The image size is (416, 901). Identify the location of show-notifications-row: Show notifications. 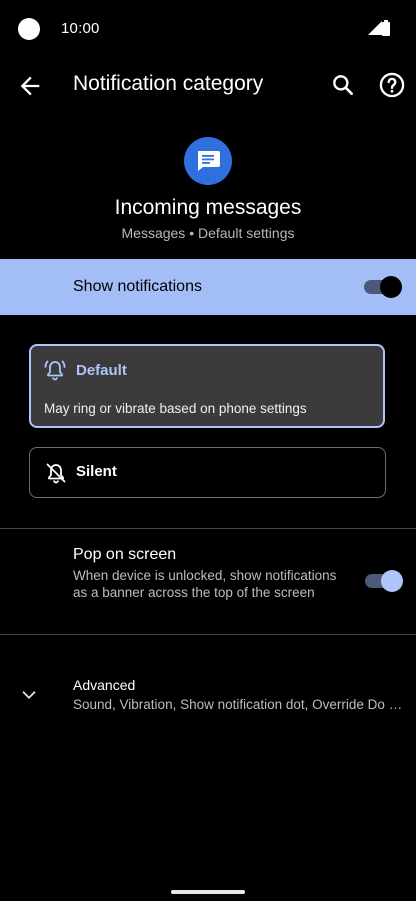
(208, 287).